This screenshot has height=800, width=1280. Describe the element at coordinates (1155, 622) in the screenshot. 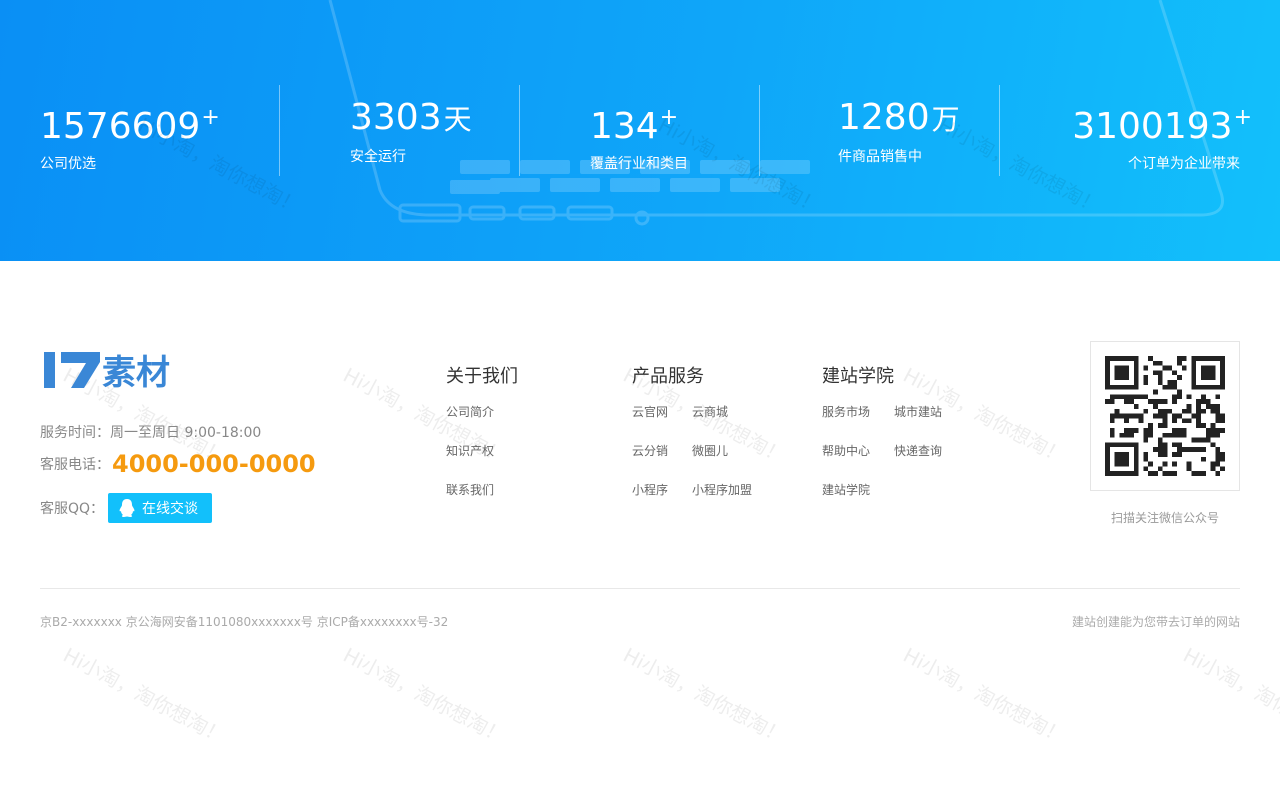

I see `footer-slogan: 建站创建能为您带去订单的网站` at that location.